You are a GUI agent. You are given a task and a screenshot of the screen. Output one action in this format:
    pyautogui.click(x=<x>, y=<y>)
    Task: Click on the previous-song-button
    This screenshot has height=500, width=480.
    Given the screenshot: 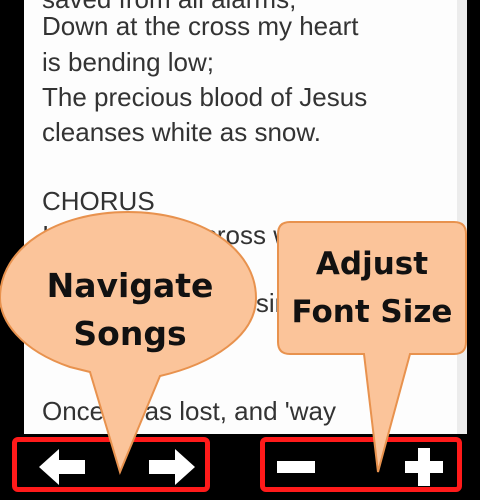 What is the action you would take?
    pyautogui.click(x=62, y=467)
    